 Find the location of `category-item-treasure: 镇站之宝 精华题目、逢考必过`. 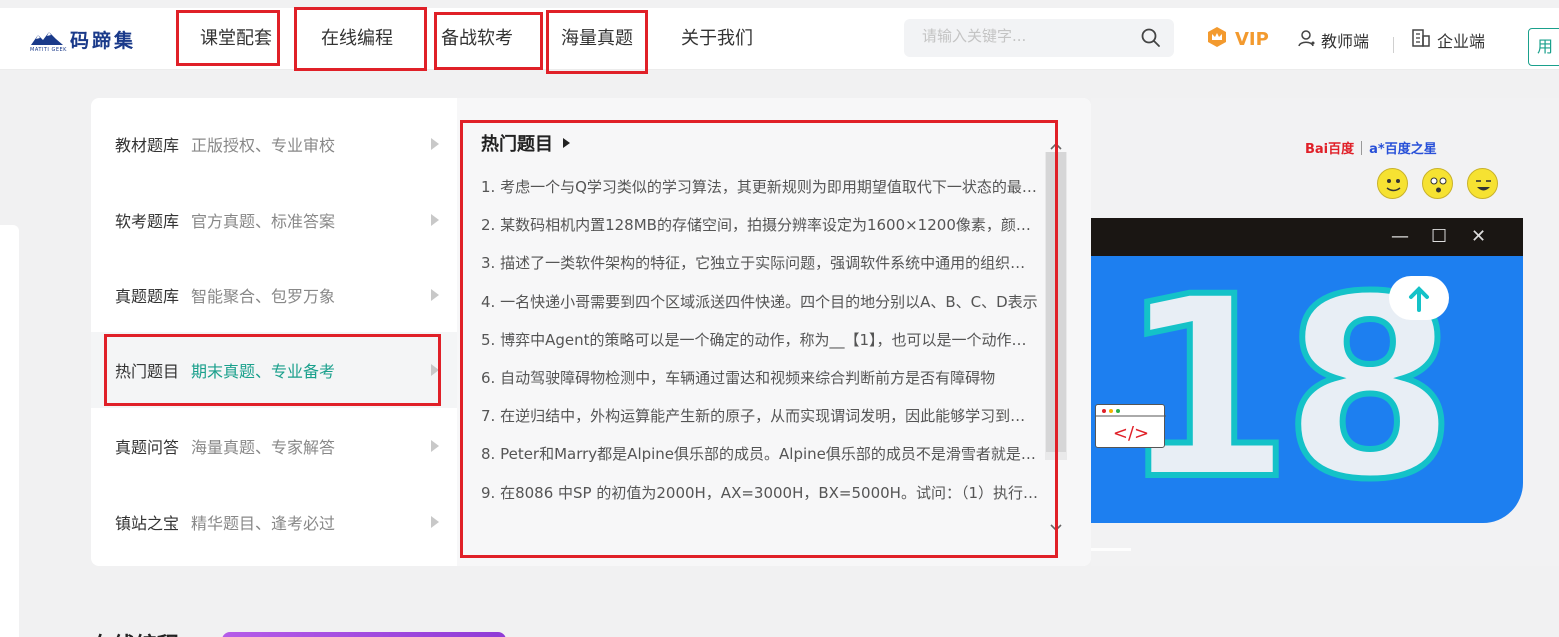

category-item-treasure: 镇站之宝 精华题目、逢考必过 is located at coordinates (274, 522).